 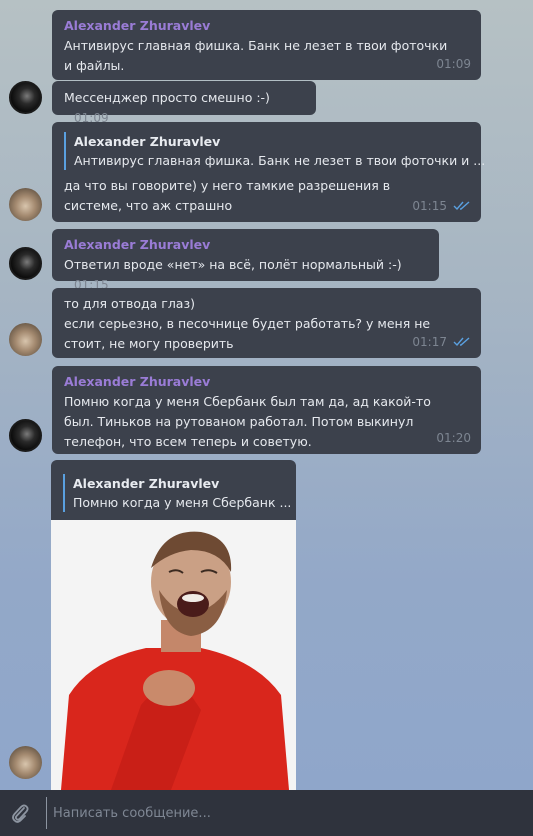 I want to click on paperclip-icon, so click(x=20, y=813).